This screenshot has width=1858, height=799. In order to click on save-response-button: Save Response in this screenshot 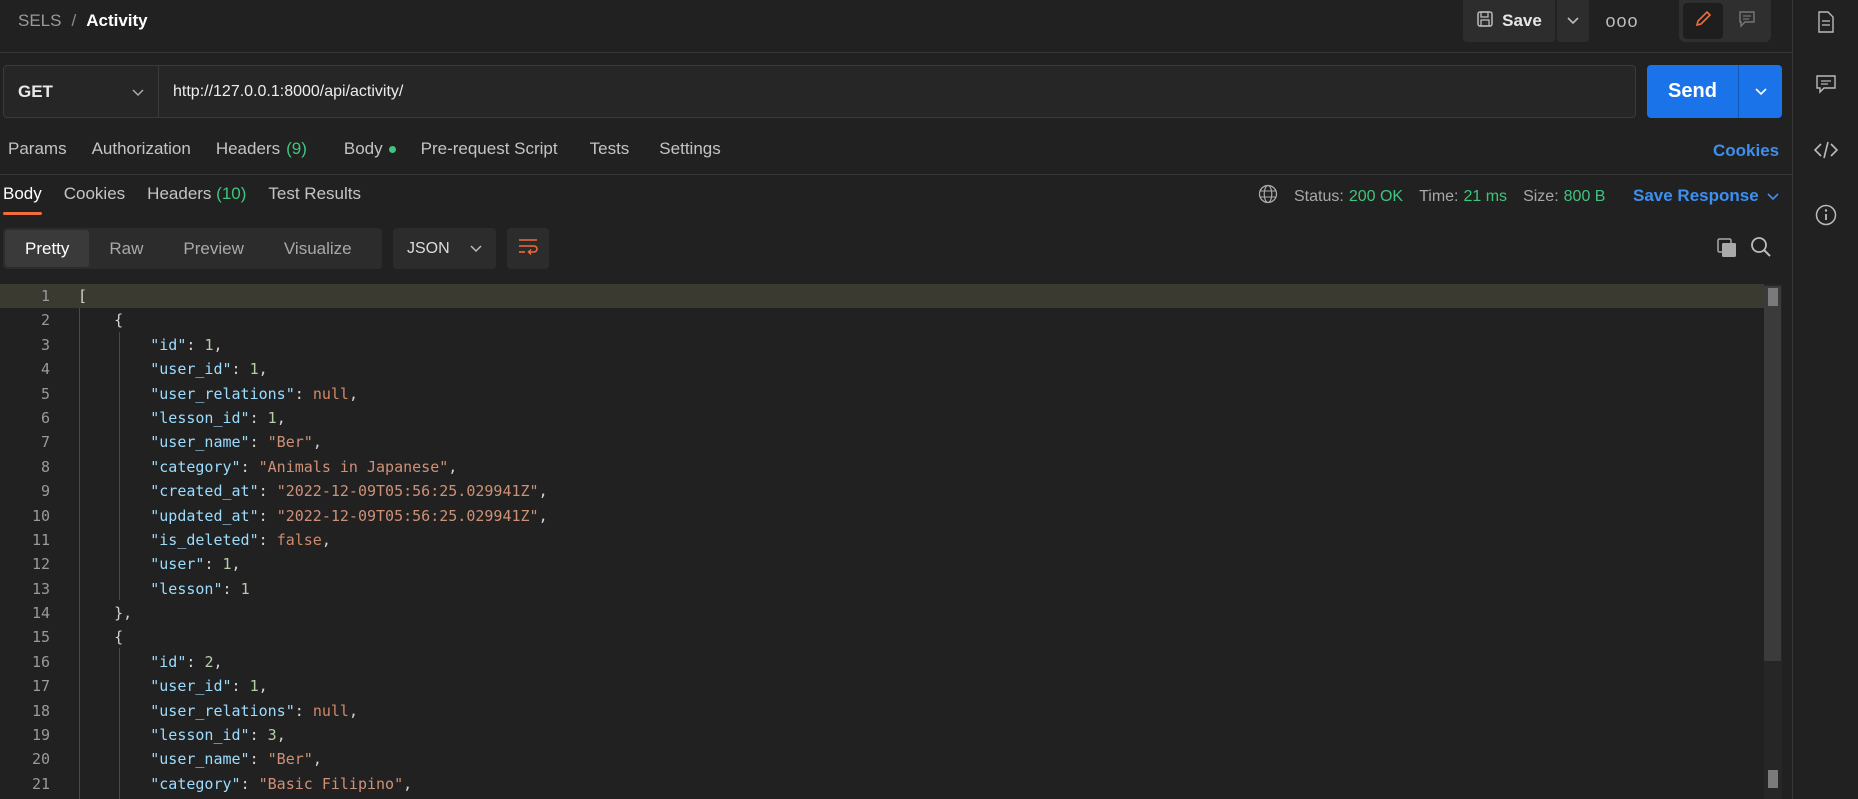, I will do `click(1706, 196)`.